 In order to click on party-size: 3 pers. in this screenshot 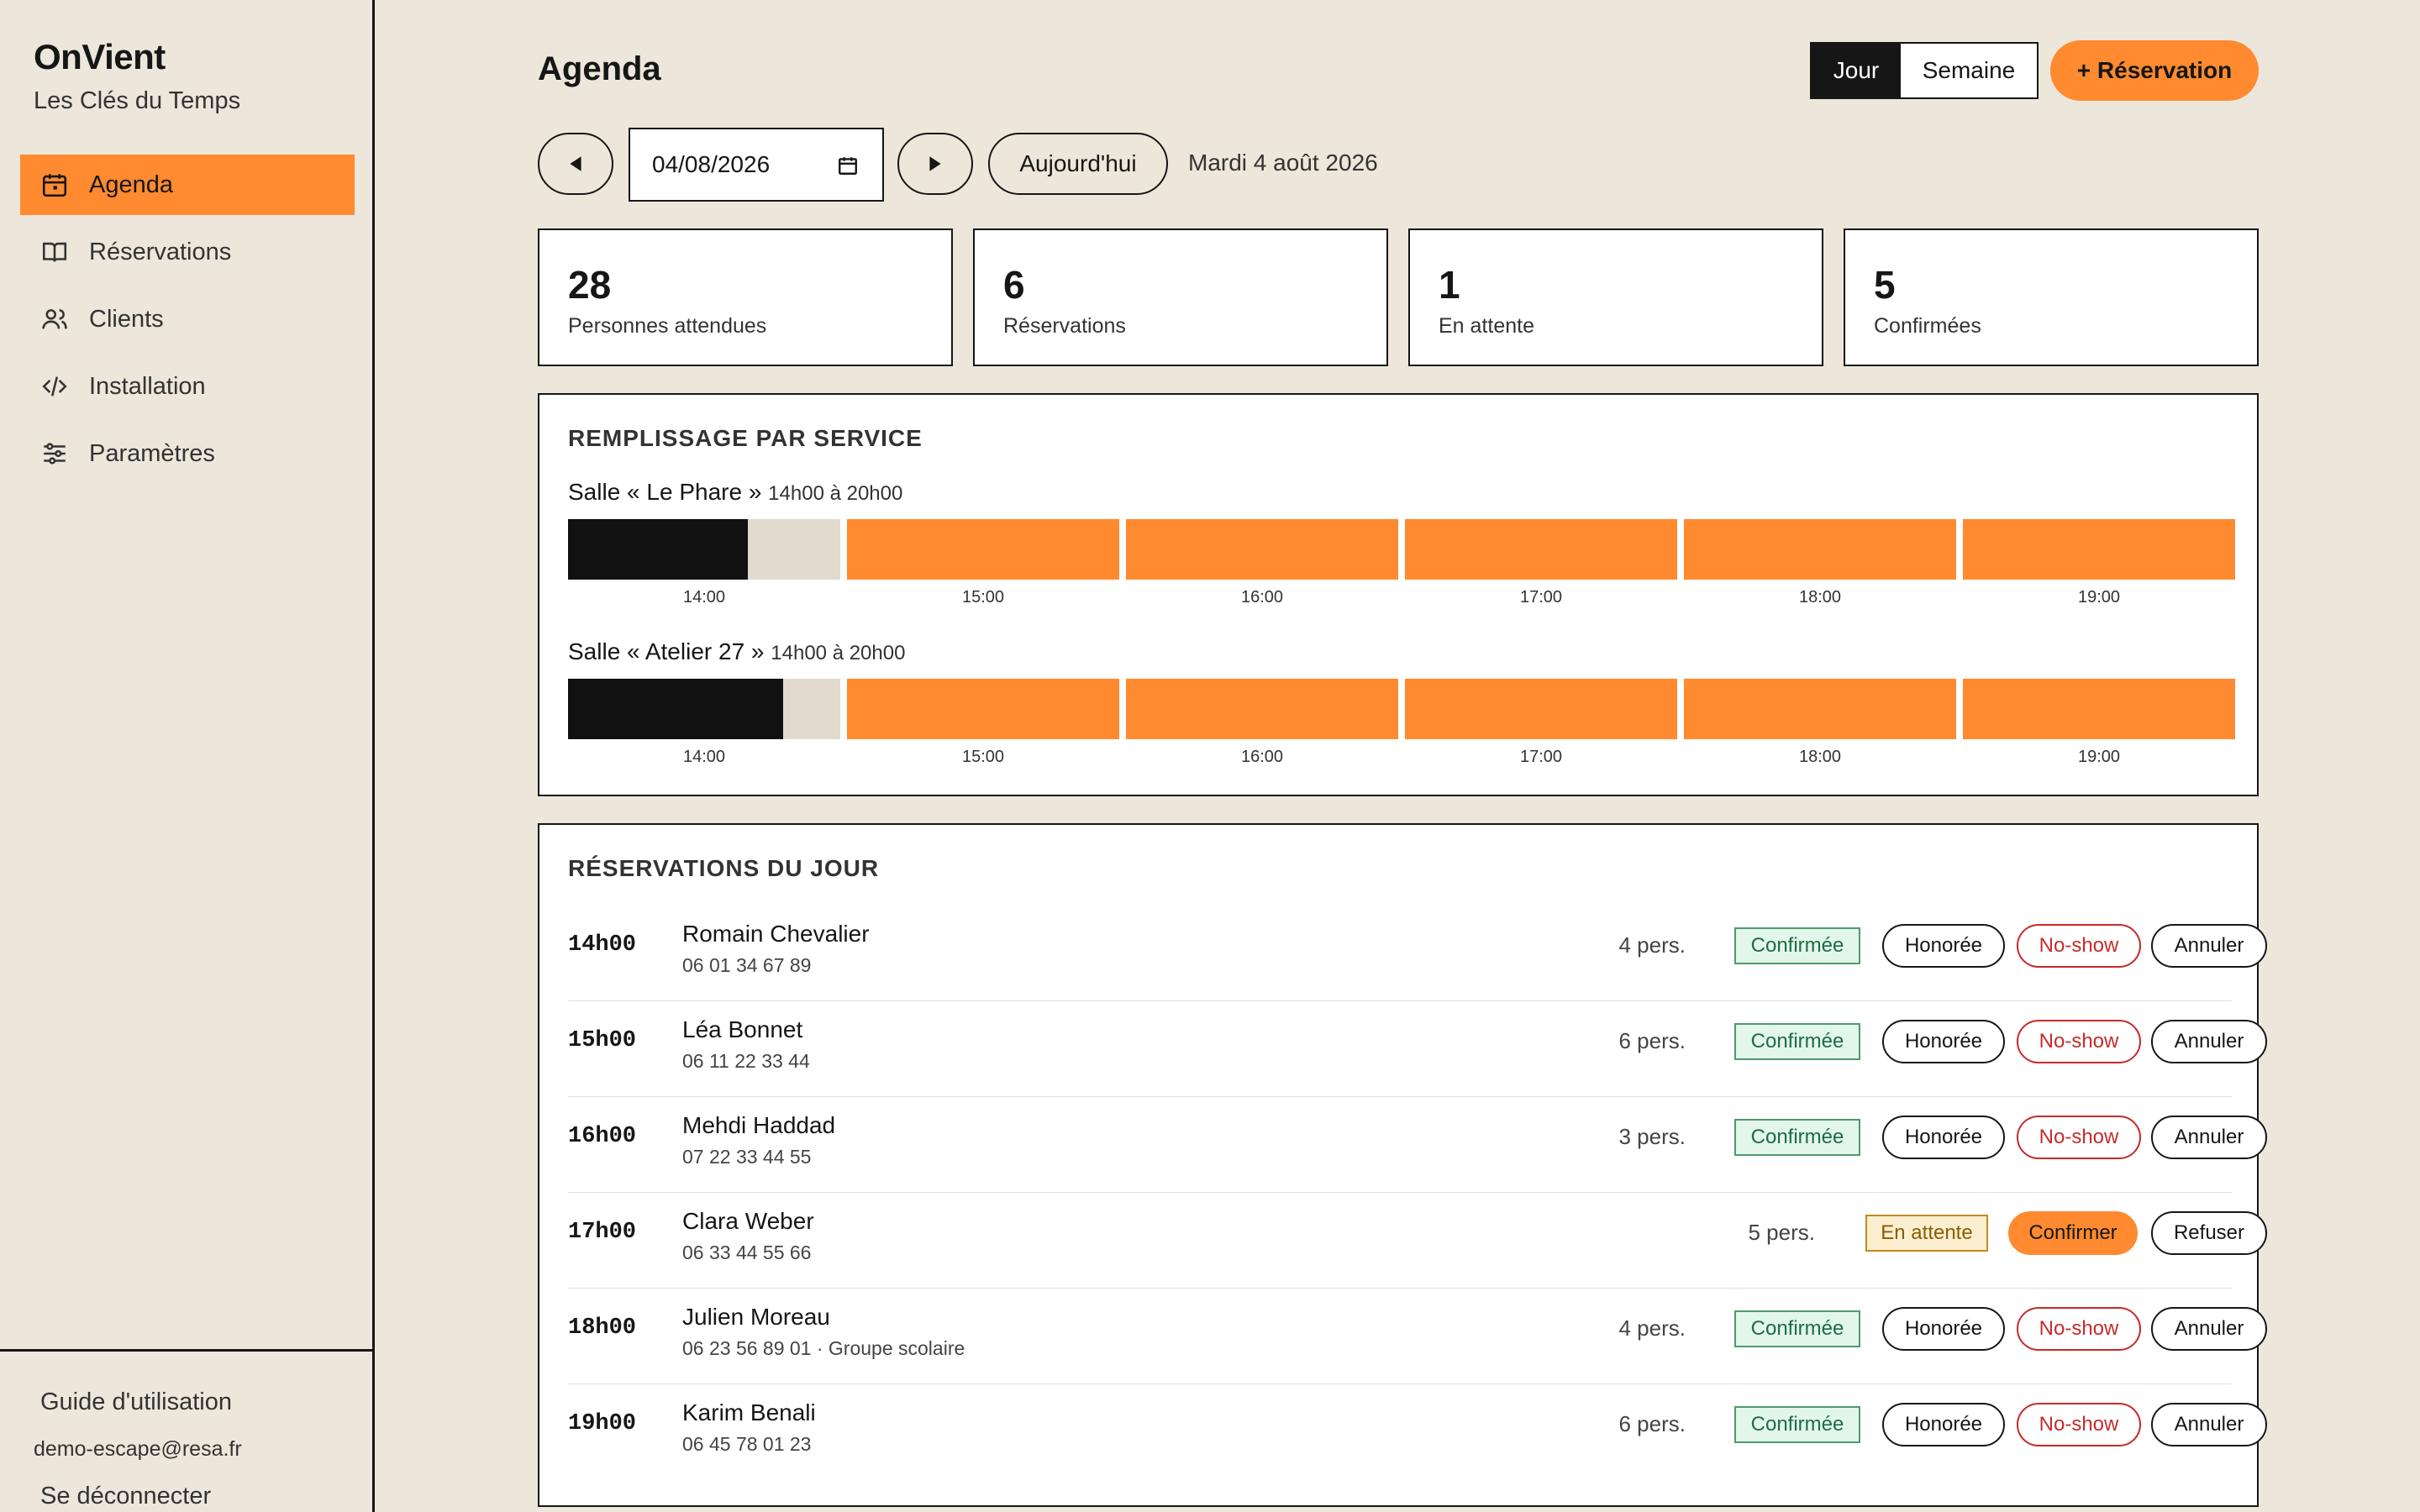, I will do `click(1652, 1136)`.